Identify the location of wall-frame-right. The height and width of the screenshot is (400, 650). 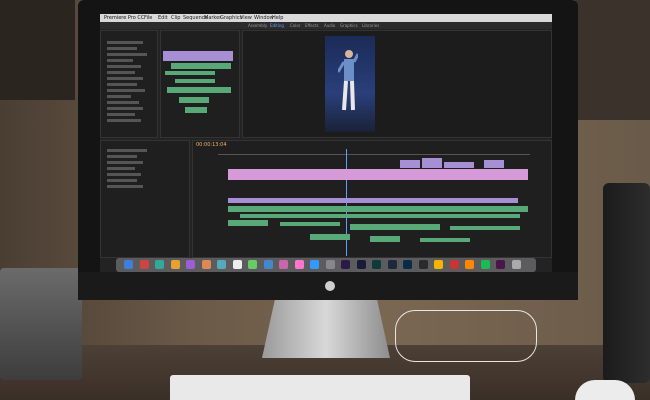
(612, 60).